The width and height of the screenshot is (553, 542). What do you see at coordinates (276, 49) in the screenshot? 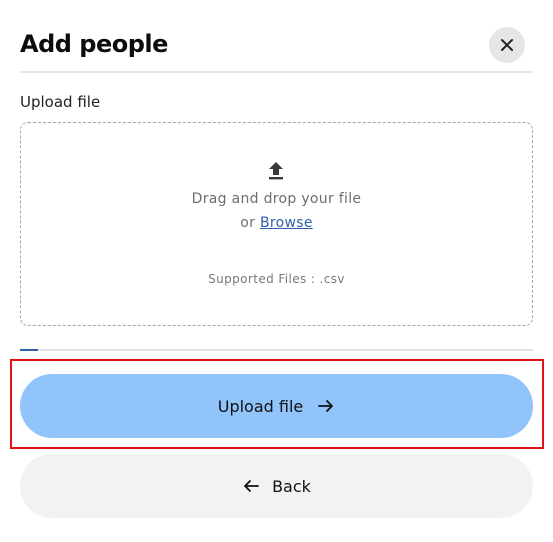
I see `dialog-header: Add people` at bounding box center [276, 49].